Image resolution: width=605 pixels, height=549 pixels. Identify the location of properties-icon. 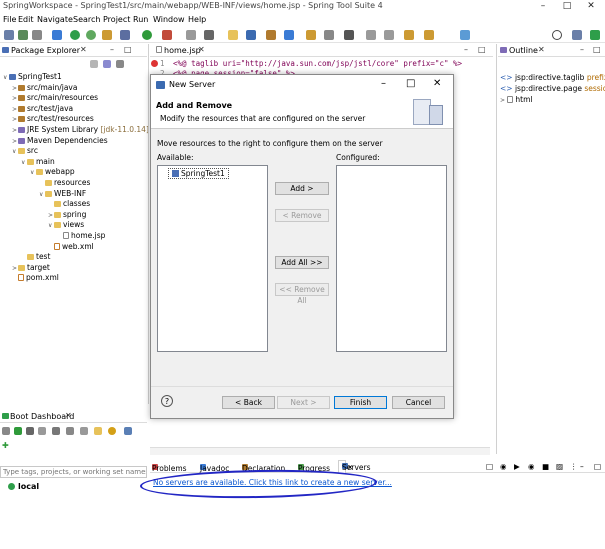
(98, 431).